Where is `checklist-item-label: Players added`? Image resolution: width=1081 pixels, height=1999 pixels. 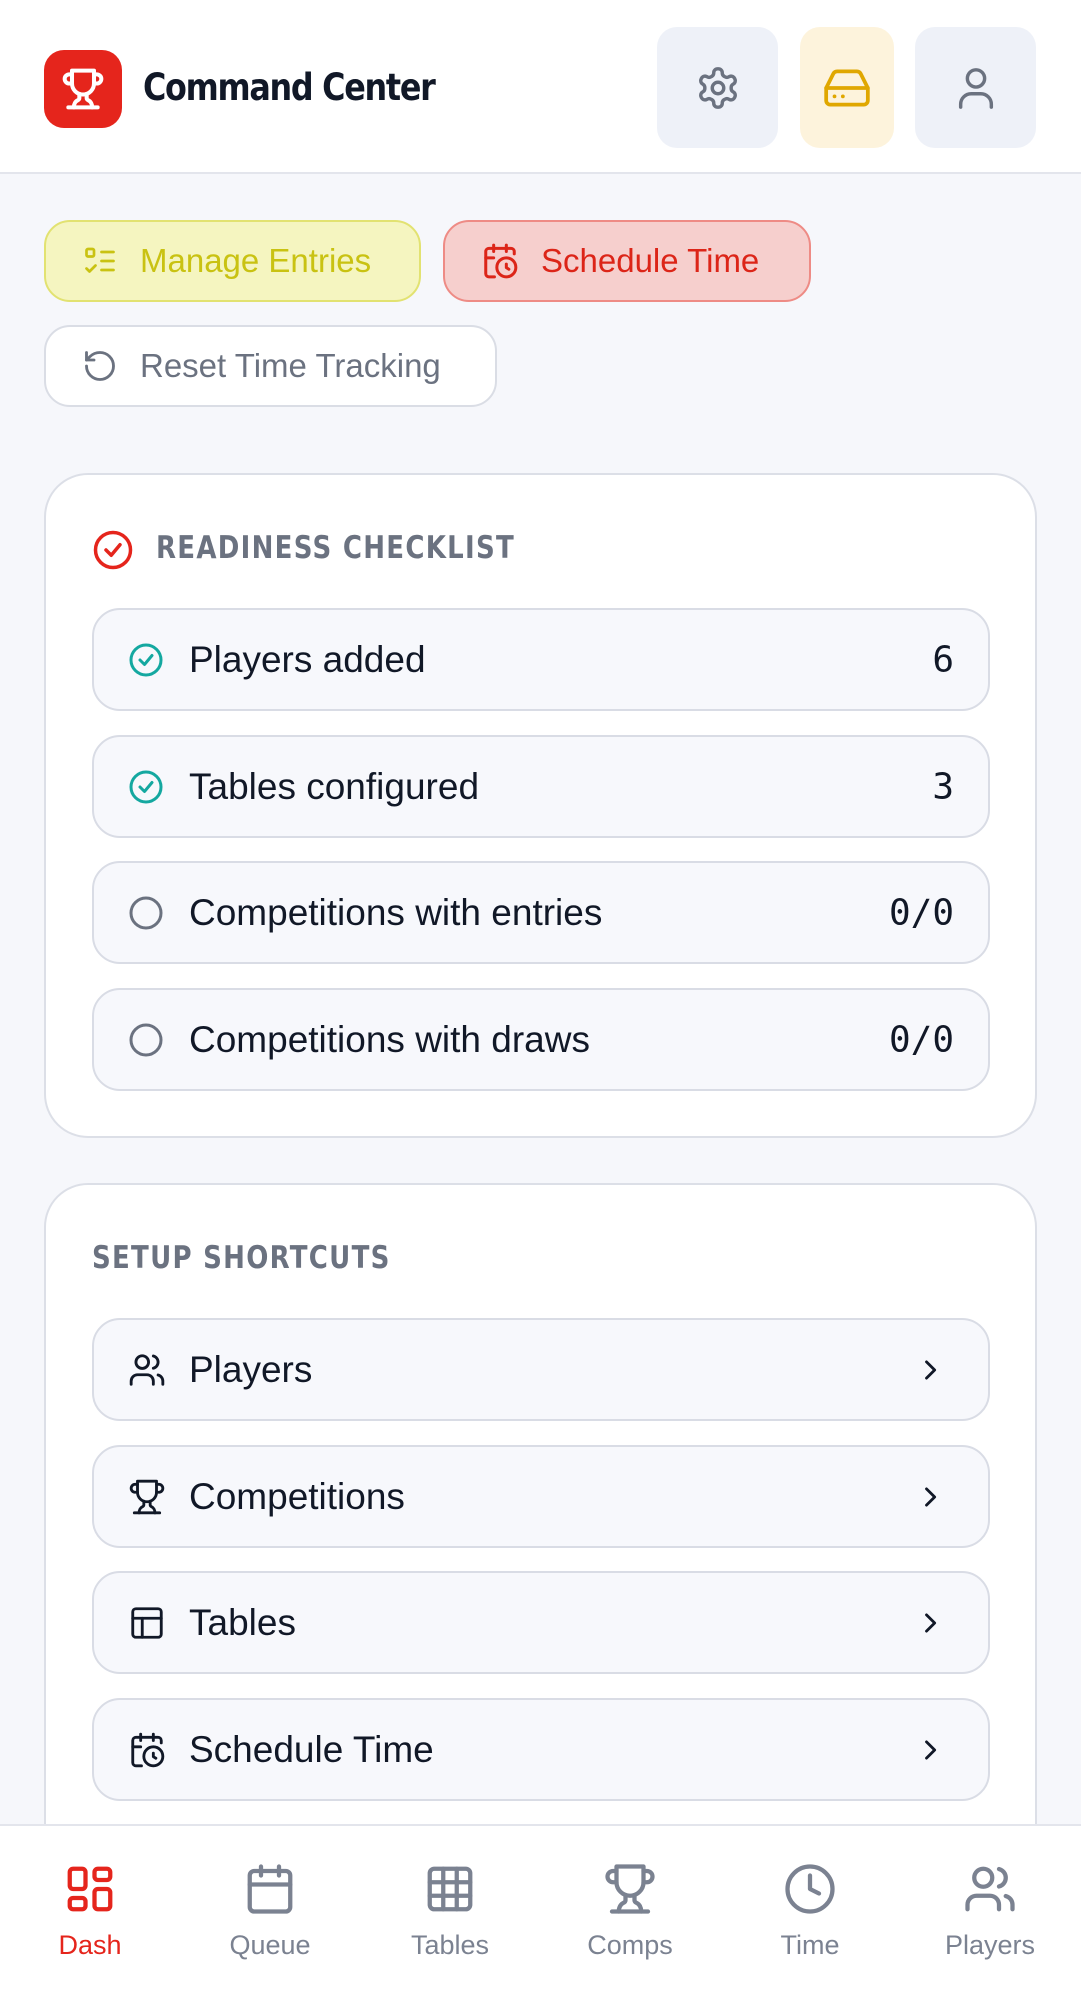
checklist-item-label: Players added is located at coordinates (307, 659).